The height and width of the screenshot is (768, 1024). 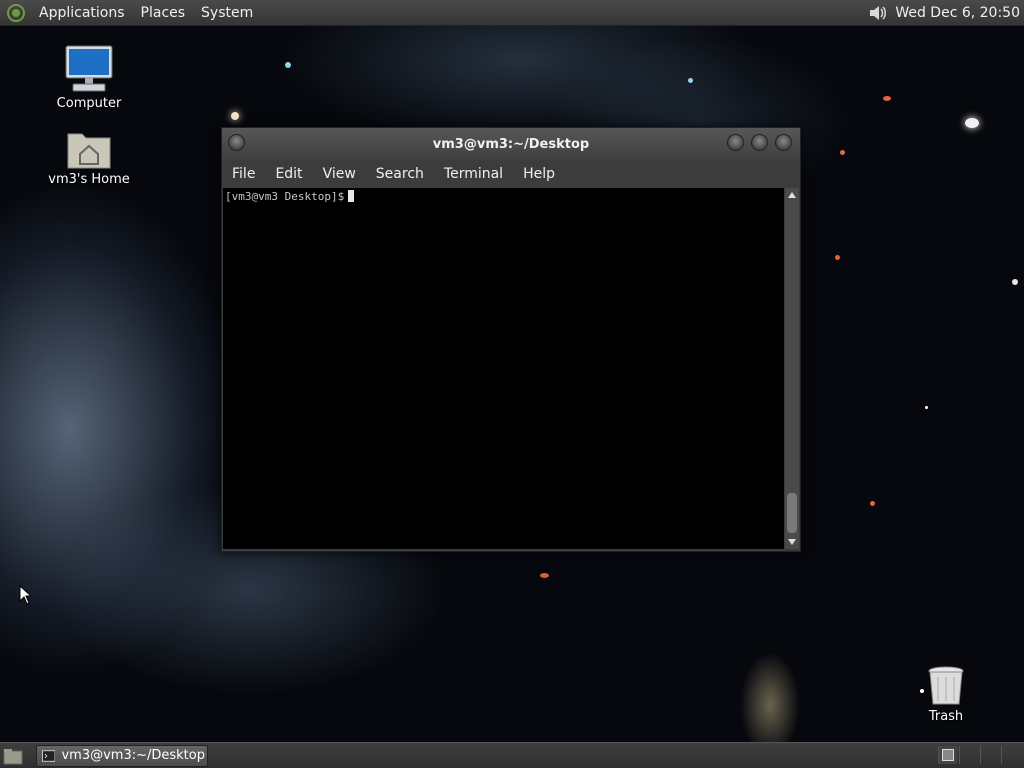 What do you see at coordinates (49, 755) in the screenshot?
I see `terminal-icon` at bounding box center [49, 755].